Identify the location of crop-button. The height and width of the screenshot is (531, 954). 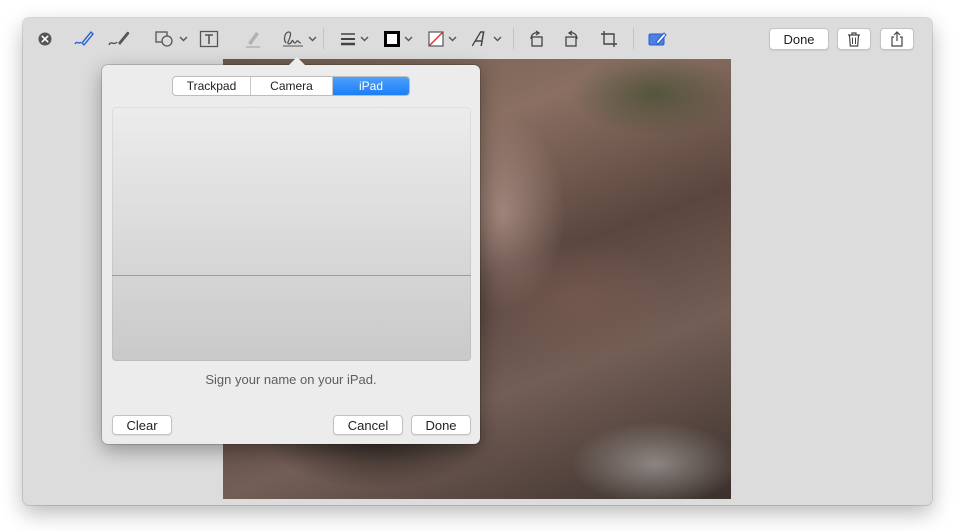
(609, 39).